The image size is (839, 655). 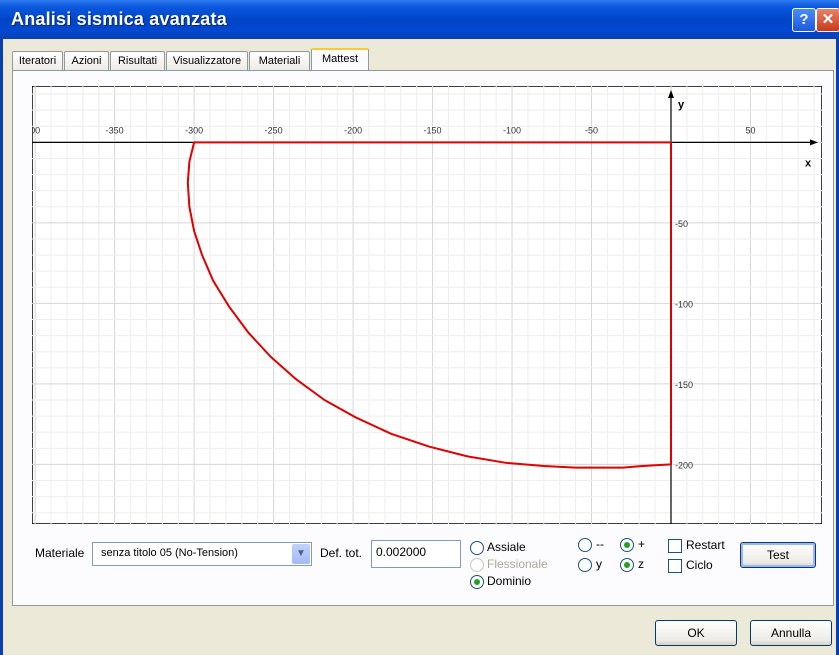 I want to click on ciclo-checkbox, so click(x=675, y=566).